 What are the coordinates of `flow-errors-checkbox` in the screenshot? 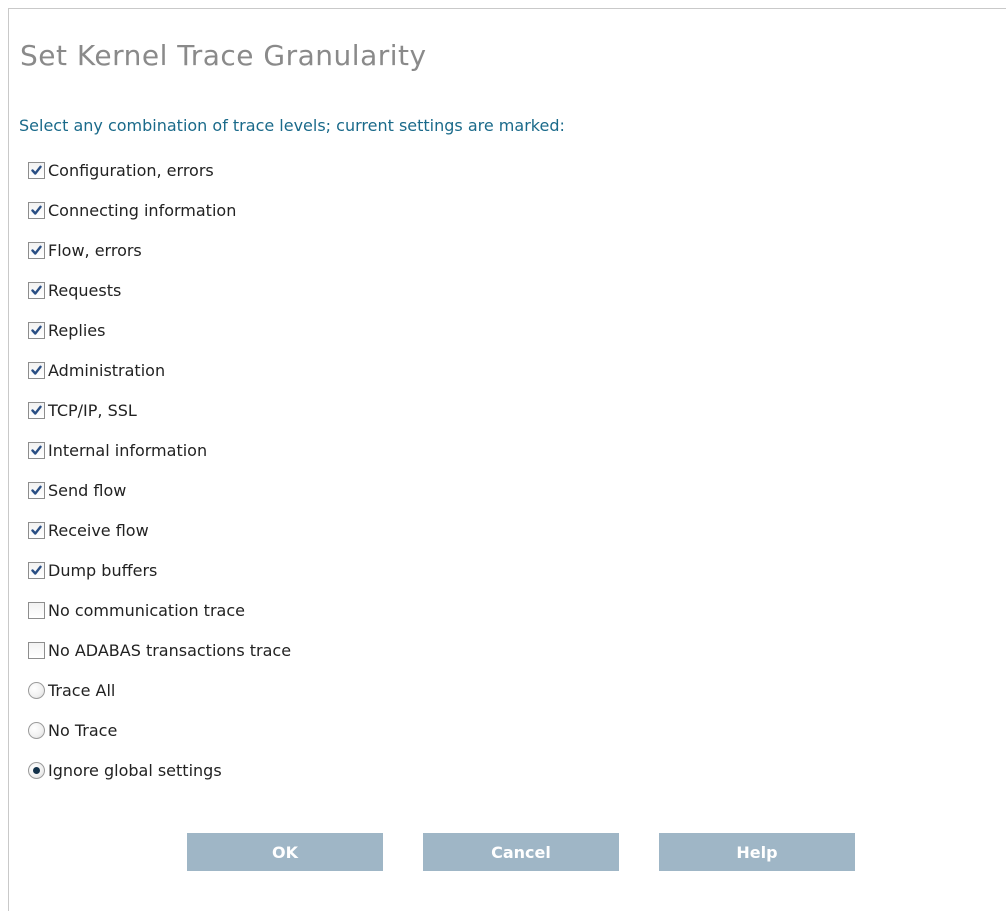 It's located at (36, 250).